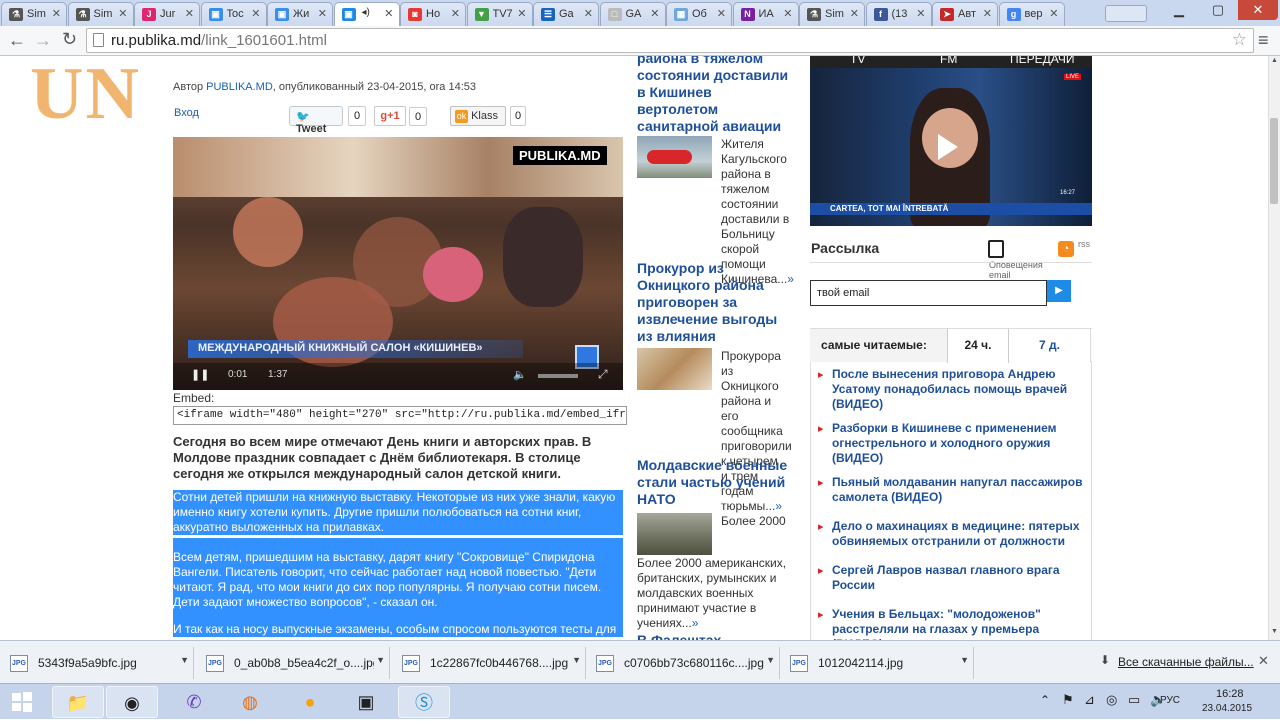 This screenshot has height=723, width=1280. Describe the element at coordinates (366, 702) in the screenshot. I see `camera-app-icon: ▣` at that location.